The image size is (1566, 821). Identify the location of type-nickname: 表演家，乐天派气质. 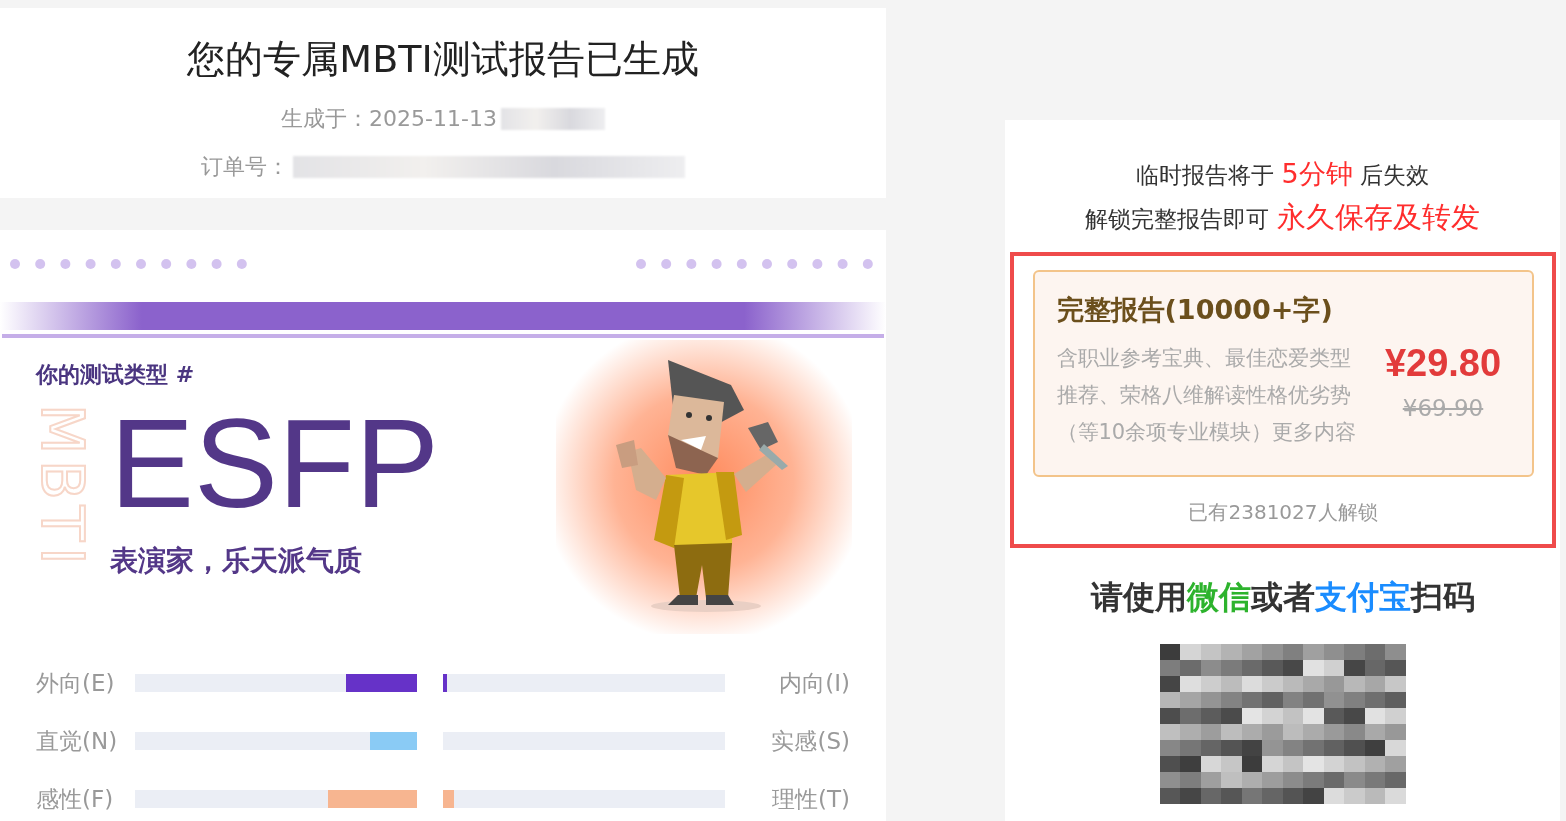
(236, 561).